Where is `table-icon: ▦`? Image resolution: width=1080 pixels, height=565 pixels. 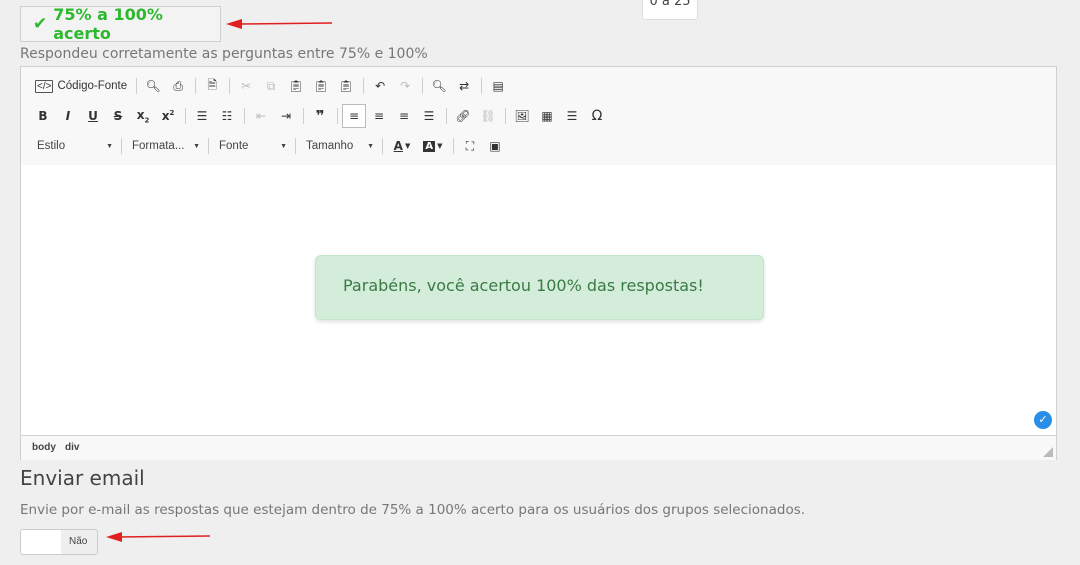 table-icon: ▦ is located at coordinates (547, 116).